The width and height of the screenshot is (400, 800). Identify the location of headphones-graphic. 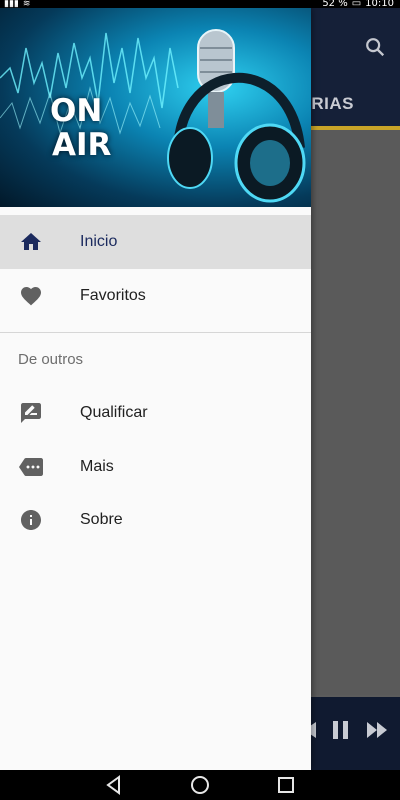
(236, 138).